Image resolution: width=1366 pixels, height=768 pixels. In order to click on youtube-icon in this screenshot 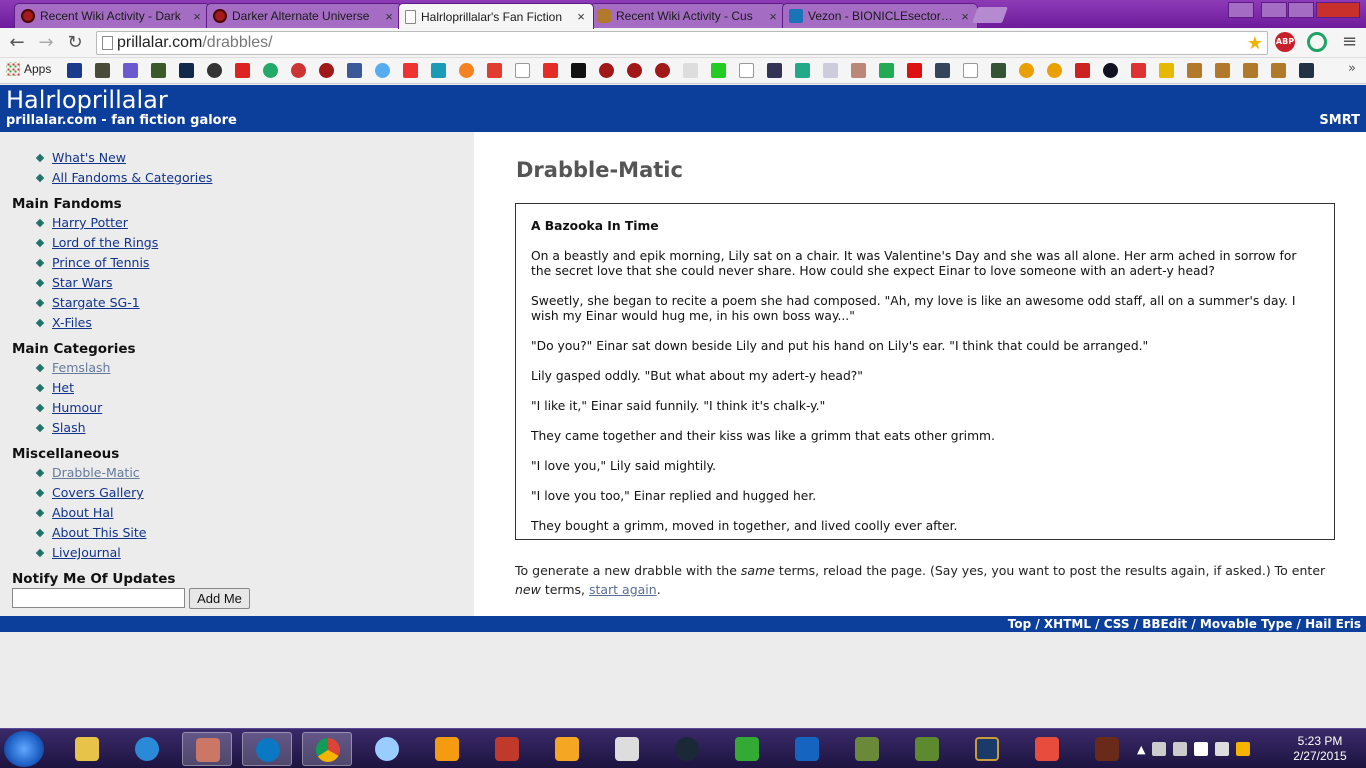, I will do `click(550, 70)`.